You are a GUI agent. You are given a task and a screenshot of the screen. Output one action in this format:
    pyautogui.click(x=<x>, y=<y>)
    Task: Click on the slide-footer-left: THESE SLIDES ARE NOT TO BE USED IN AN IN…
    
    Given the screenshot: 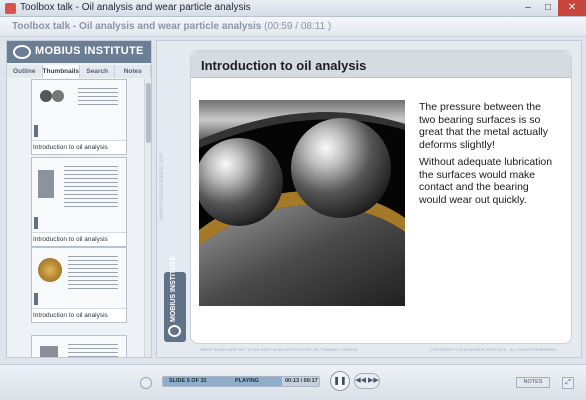 What is the action you would take?
    pyautogui.click(x=278, y=349)
    